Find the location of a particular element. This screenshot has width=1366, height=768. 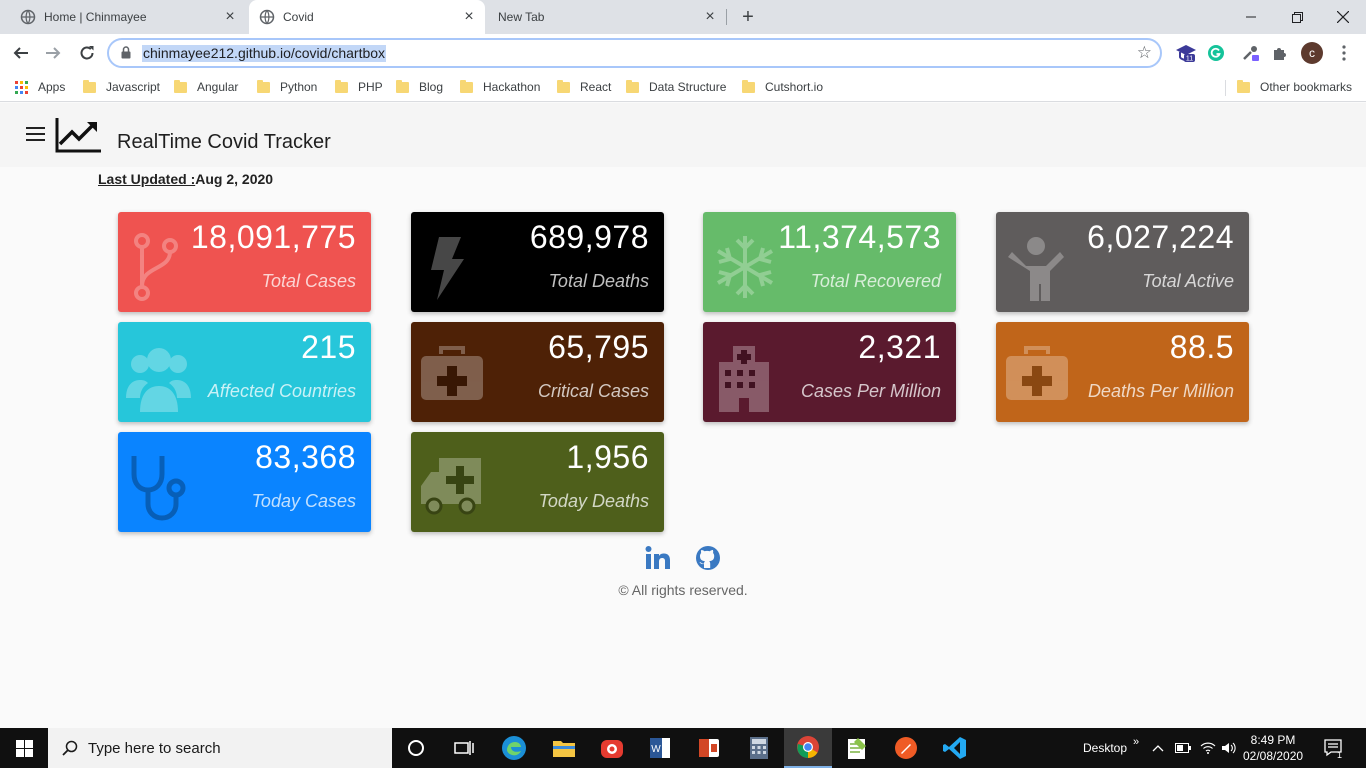

bookmark-other: Other bookmarks is located at coordinates (1294, 87).